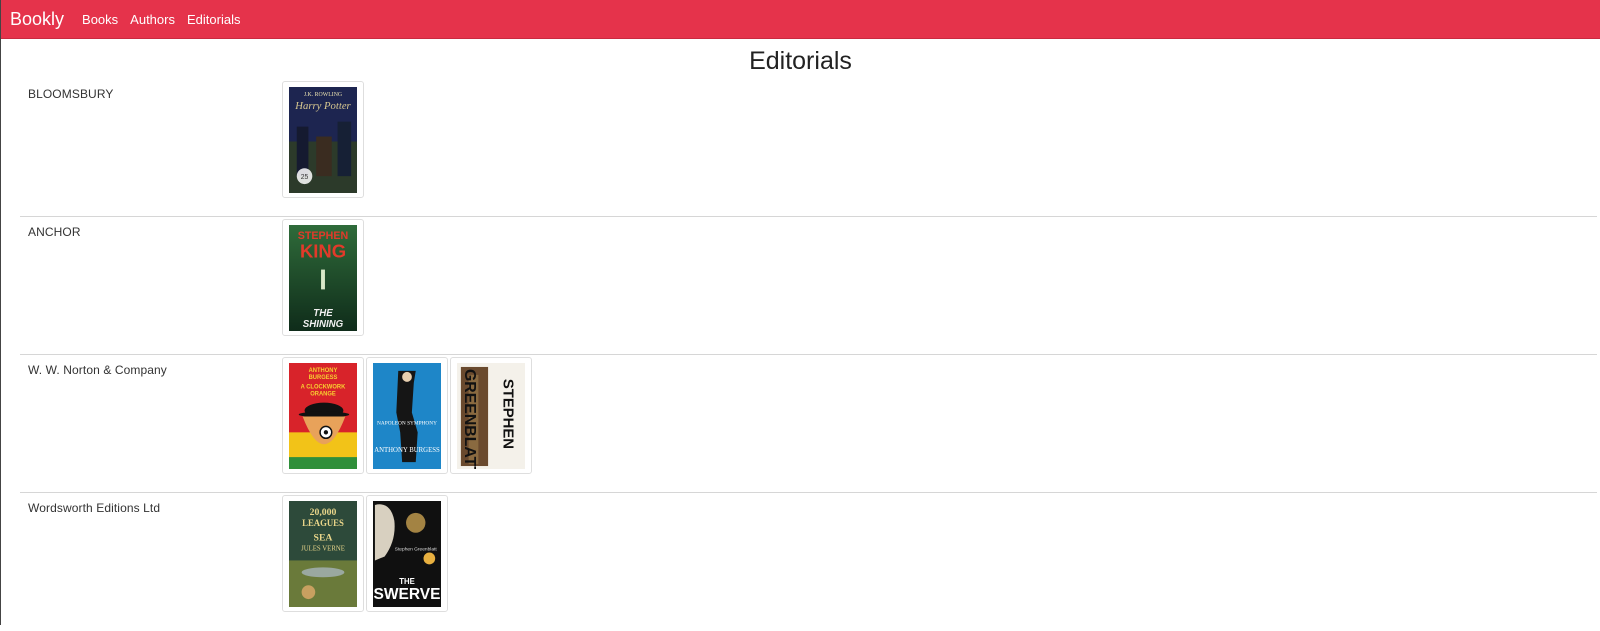  What do you see at coordinates (406, 594) in the screenshot?
I see `svg-text: SWERVE` at bounding box center [406, 594].